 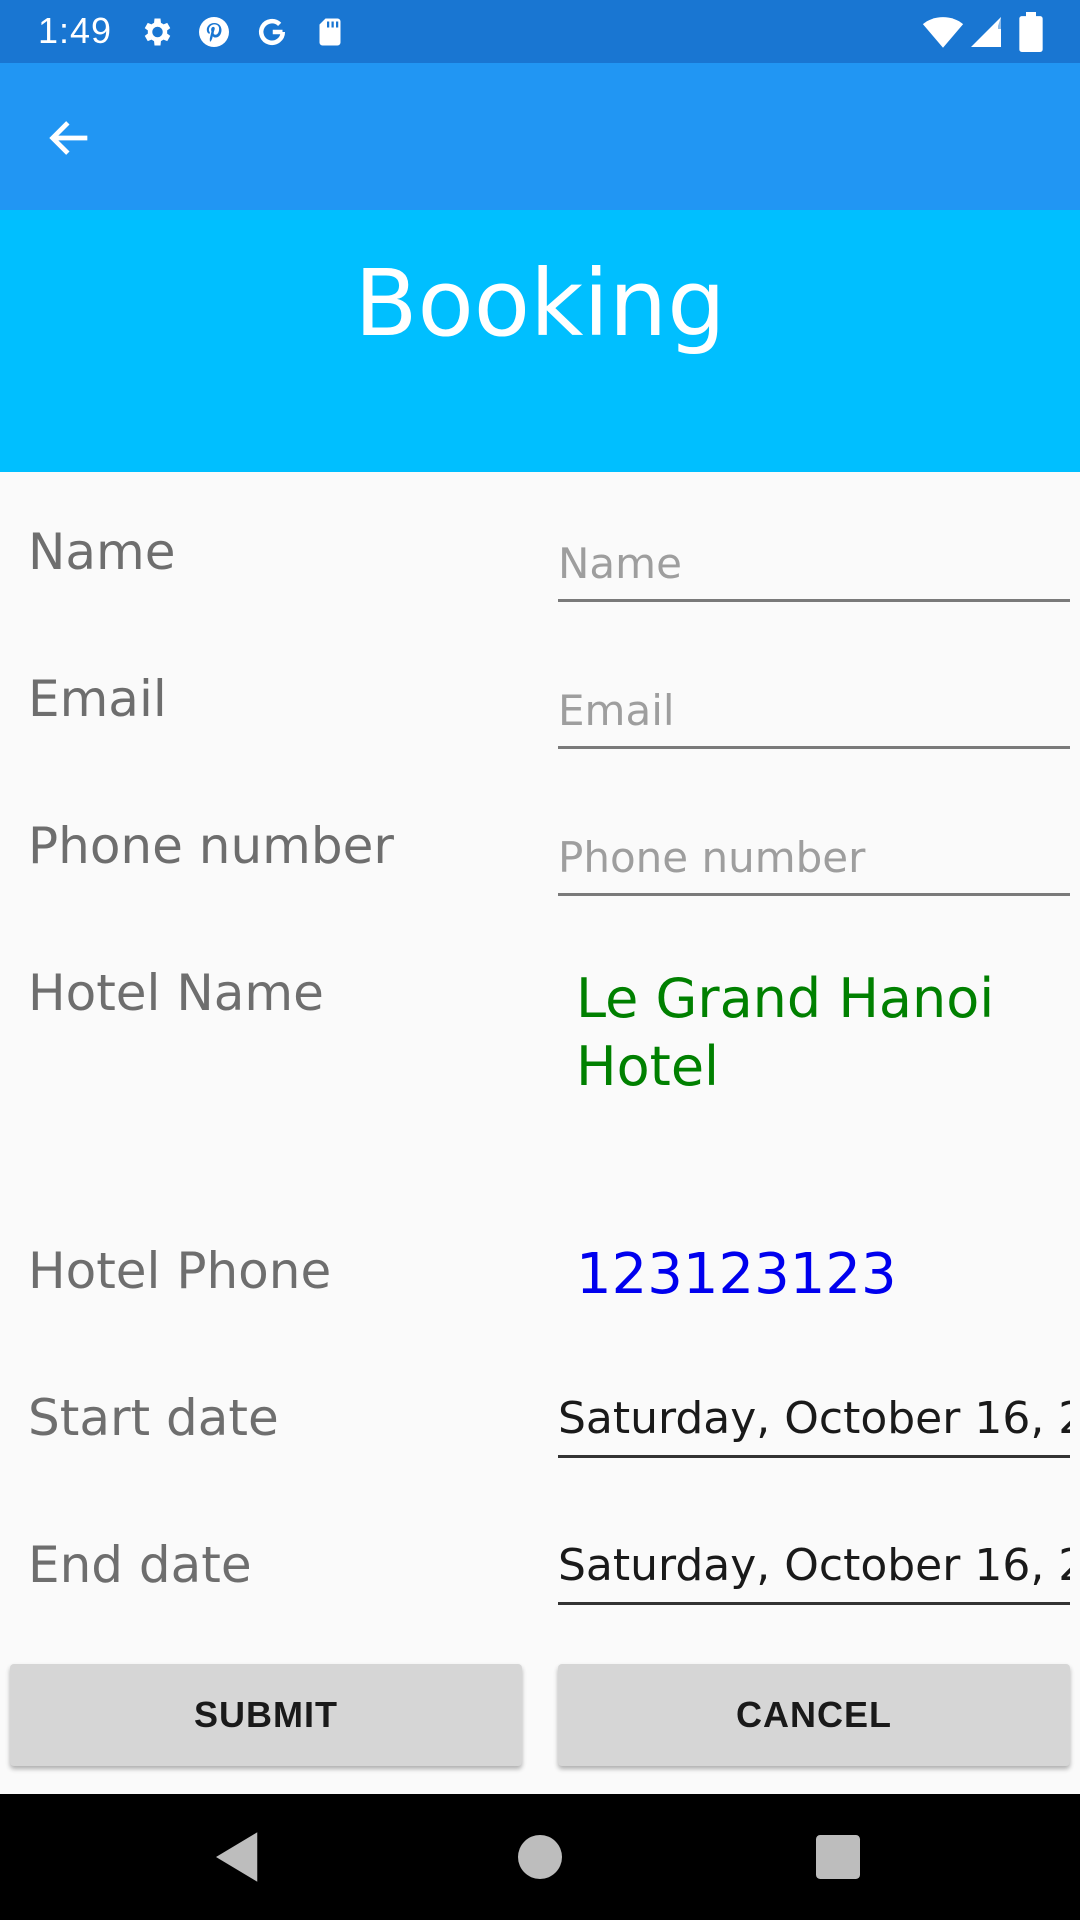 What do you see at coordinates (180, 1271) in the screenshot?
I see `hotel-phone-label: Hotel Phone` at bounding box center [180, 1271].